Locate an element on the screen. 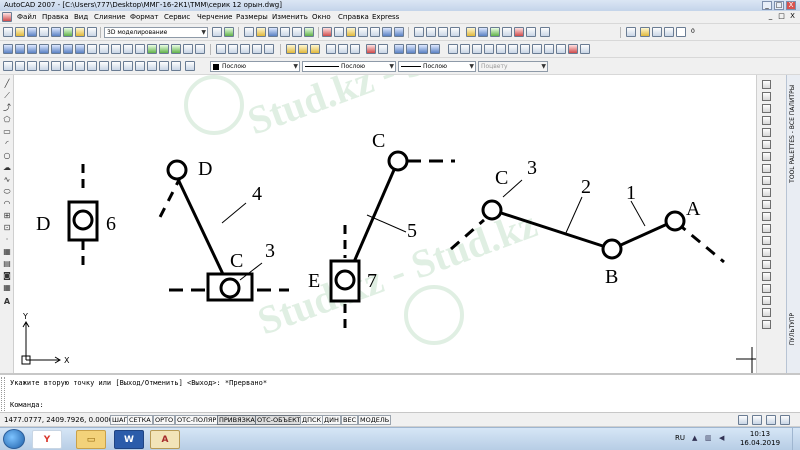 This screenshot has width=800, height=450. ortho-toggle: ОРТО is located at coordinates (164, 420).